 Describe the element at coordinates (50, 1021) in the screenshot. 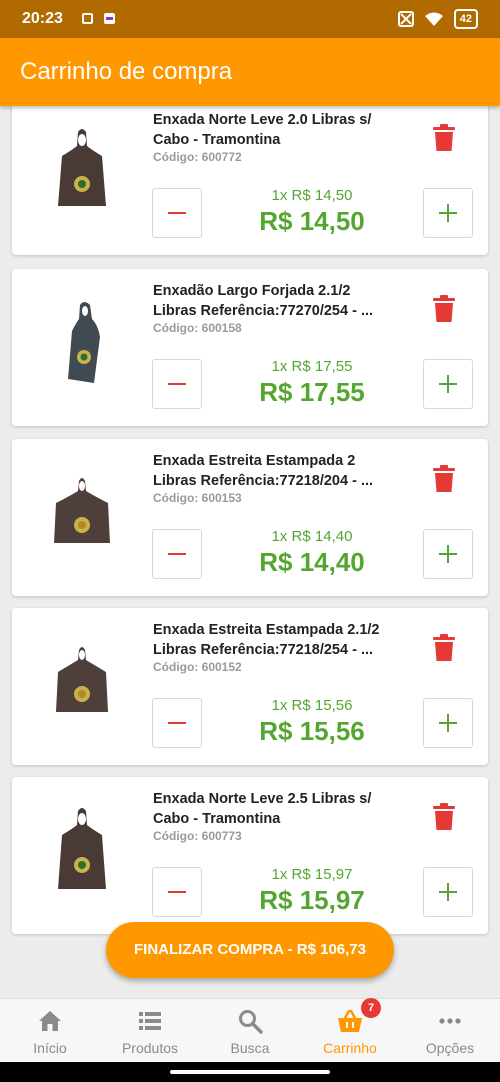

I see `home-icon` at that location.